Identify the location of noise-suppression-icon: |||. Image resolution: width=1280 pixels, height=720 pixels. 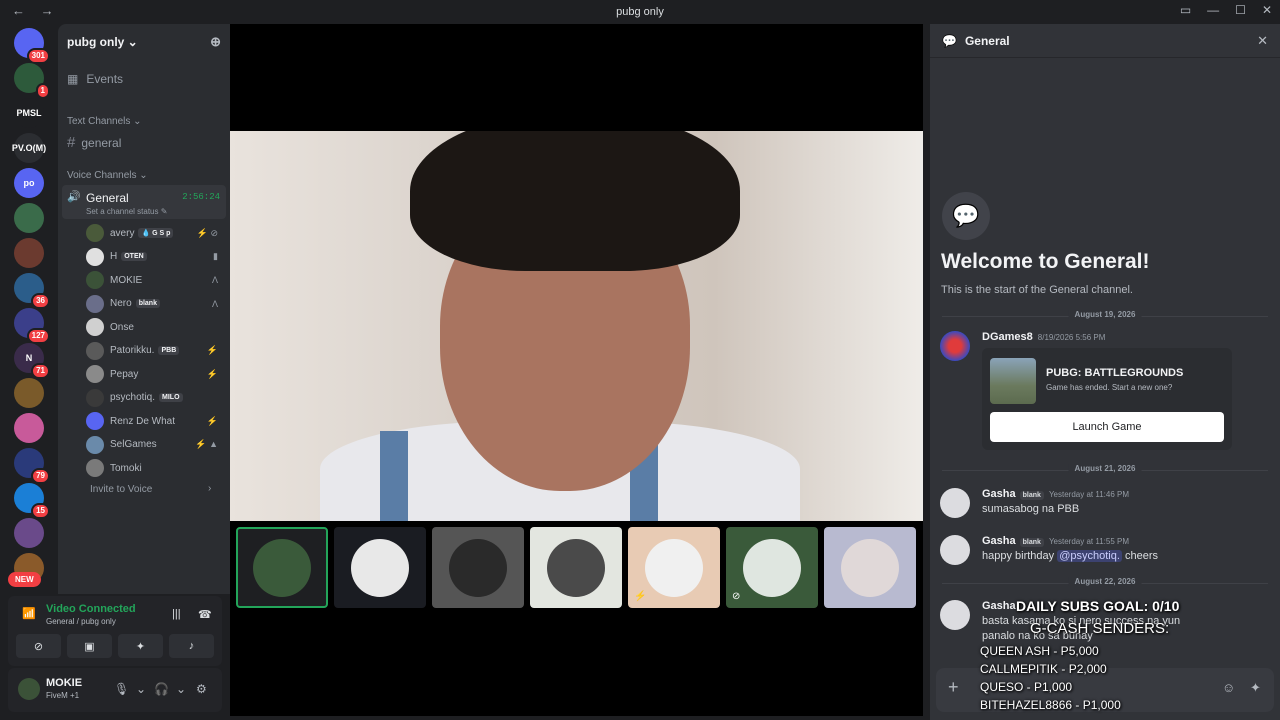
(176, 614).